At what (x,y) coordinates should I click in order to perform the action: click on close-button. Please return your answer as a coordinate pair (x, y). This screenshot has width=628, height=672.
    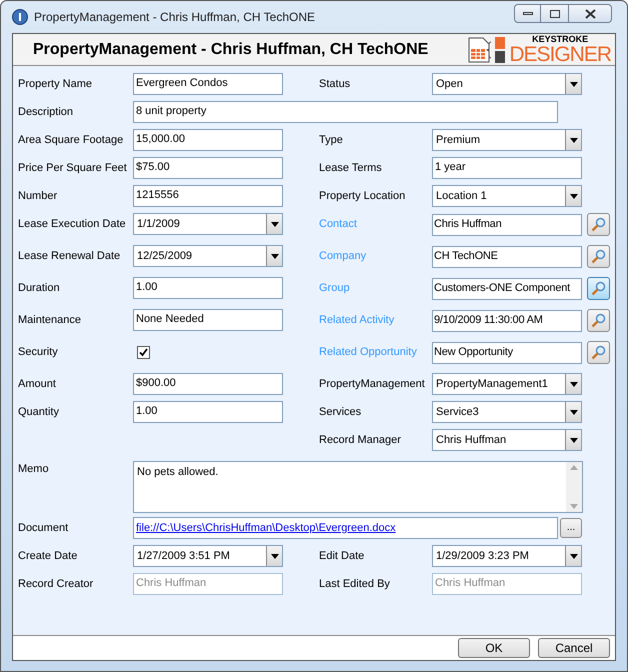
    Looking at the image, I should click on (590, 13).